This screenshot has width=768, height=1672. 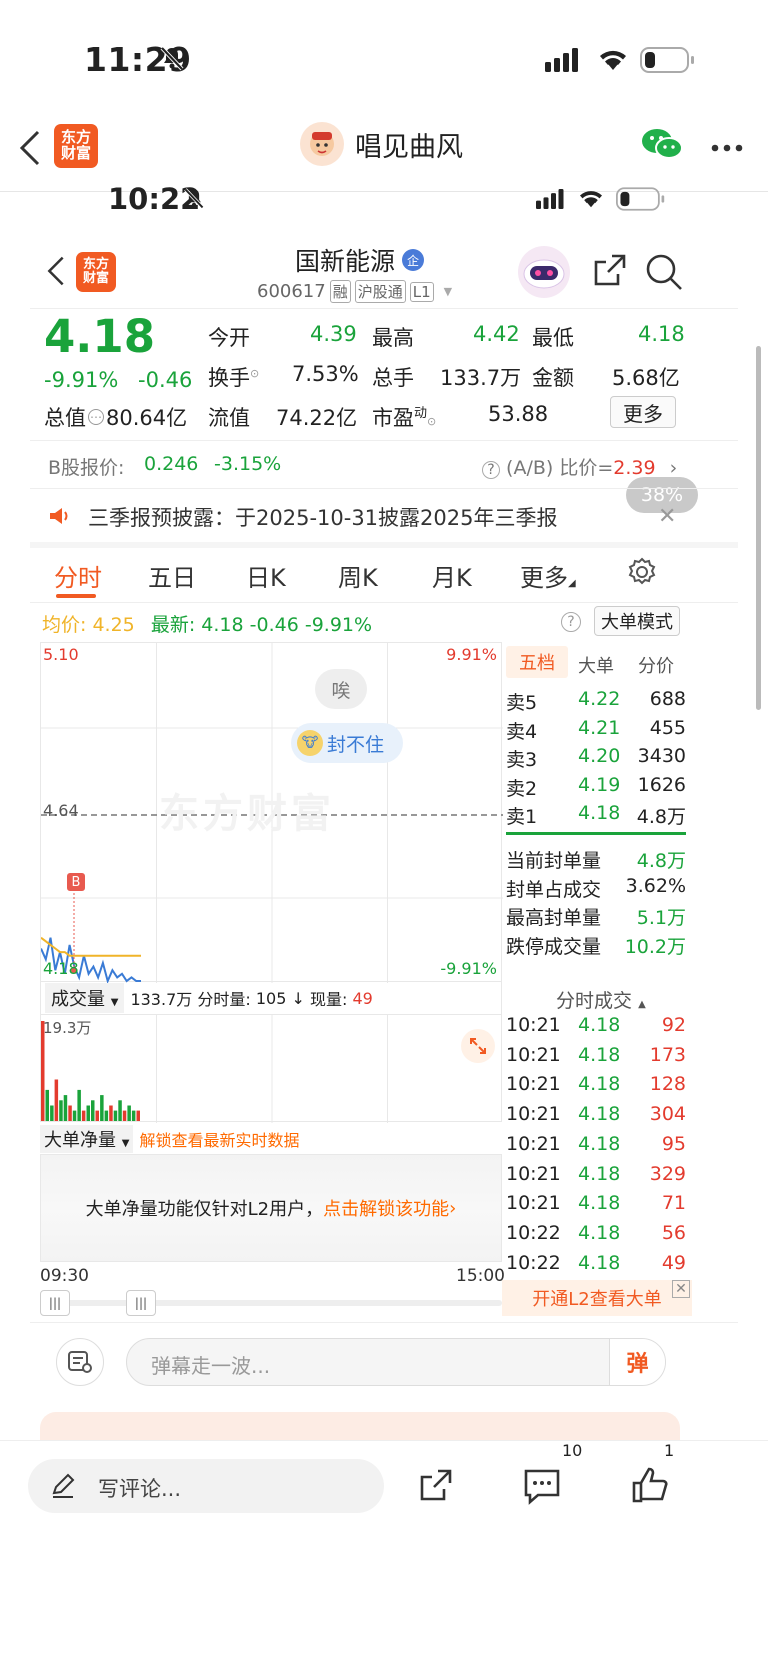 What do you see at coordinates (637, 1362) in the screenshot?
I see `danmu-send-button: 弹` at bounding box center [637, 1362].